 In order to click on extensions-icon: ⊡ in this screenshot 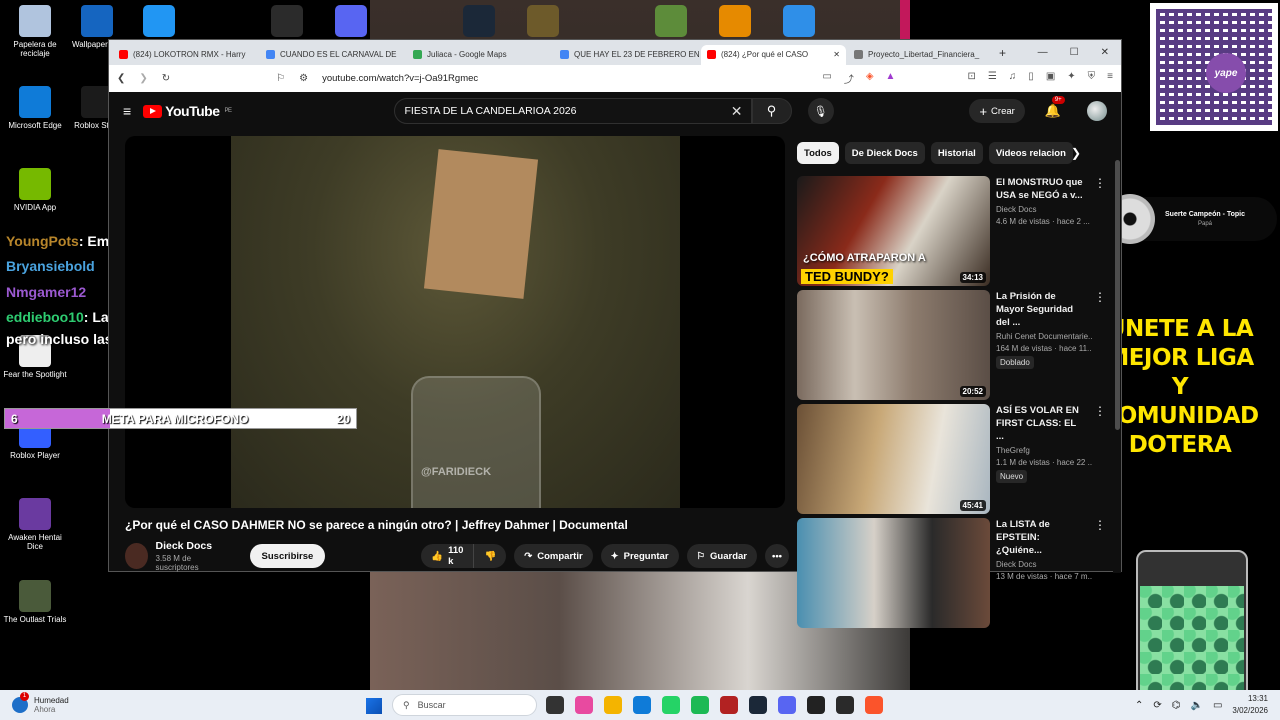, I will do `click(971, 78)`.